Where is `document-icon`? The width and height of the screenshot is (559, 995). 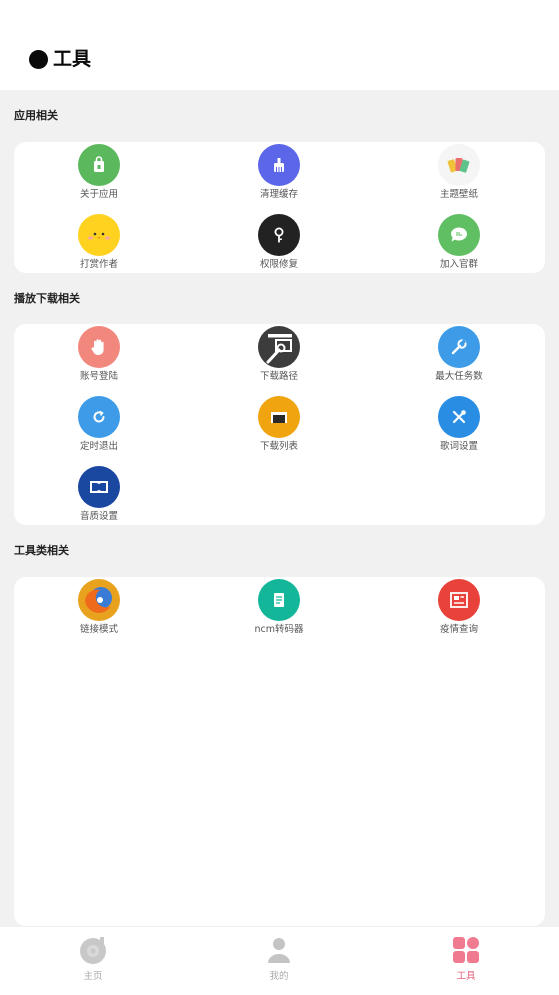 document-icon is located at coordinates (279, 600).